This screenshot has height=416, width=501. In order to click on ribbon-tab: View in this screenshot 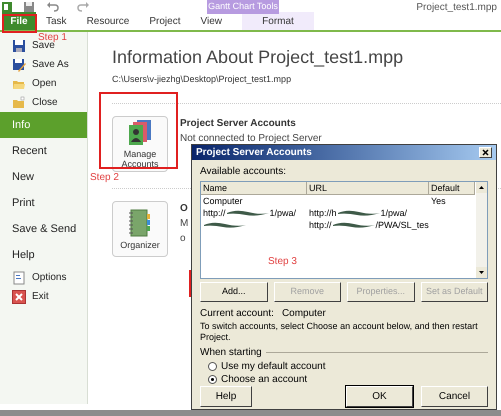, I will do `click(211, 21)`.